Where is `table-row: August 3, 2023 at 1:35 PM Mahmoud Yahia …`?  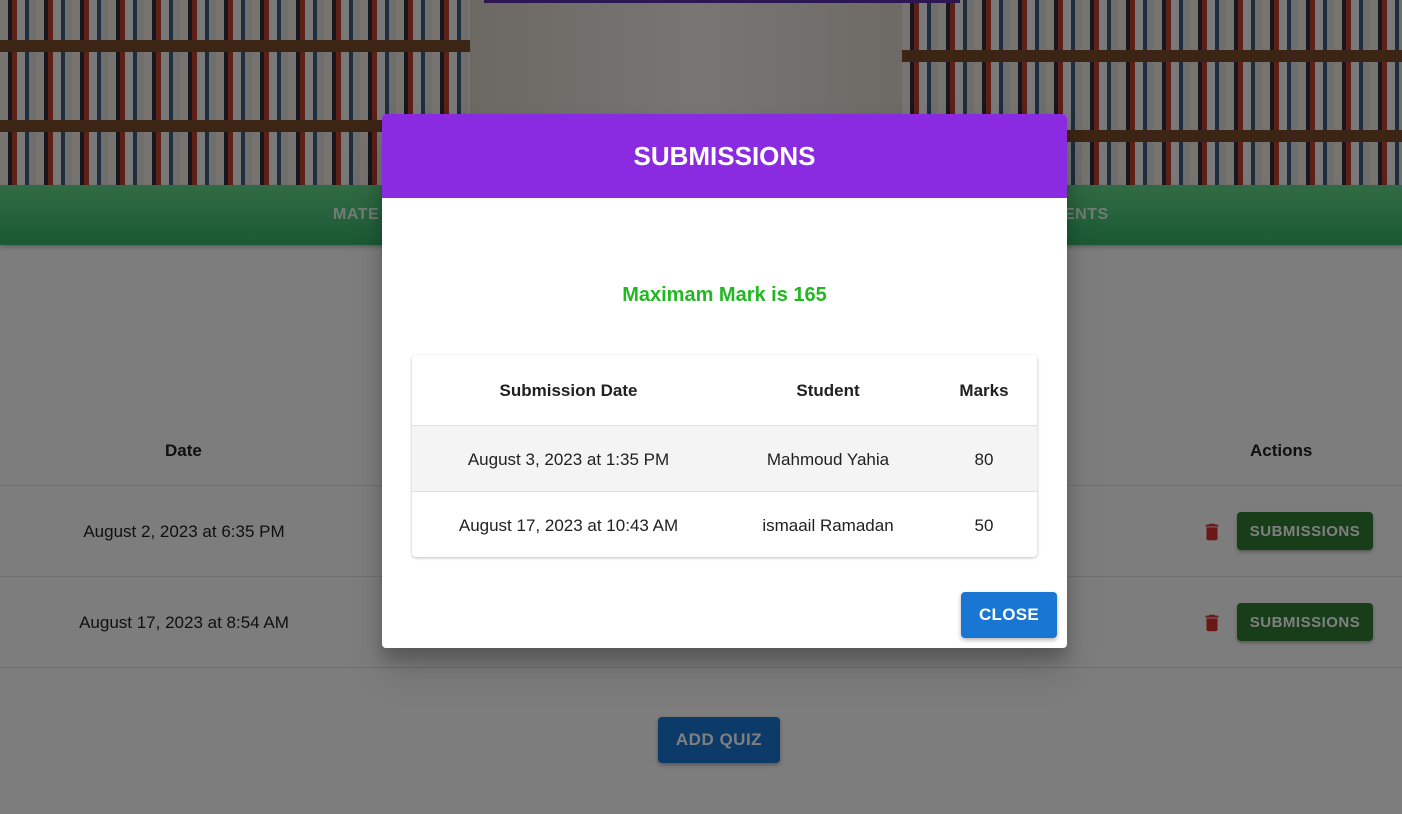 table-row: August 3, 2023 at 1:35 PM Mahmoud Yahia … is located at coordinates (724, 459).